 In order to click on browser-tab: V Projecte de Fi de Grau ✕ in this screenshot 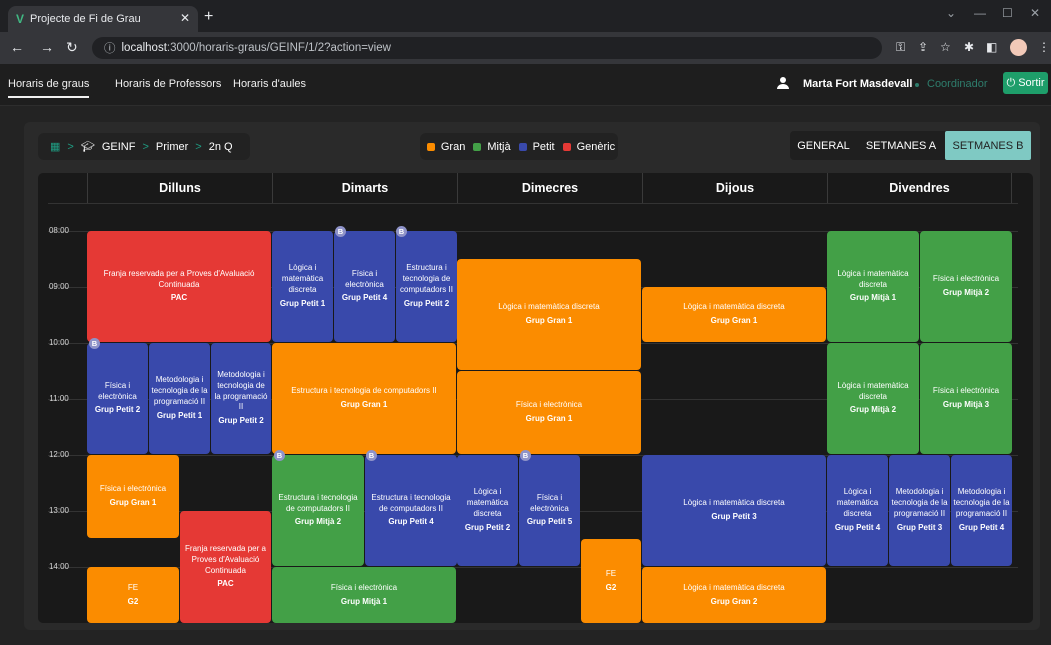, I will do `click(103, 19)`.